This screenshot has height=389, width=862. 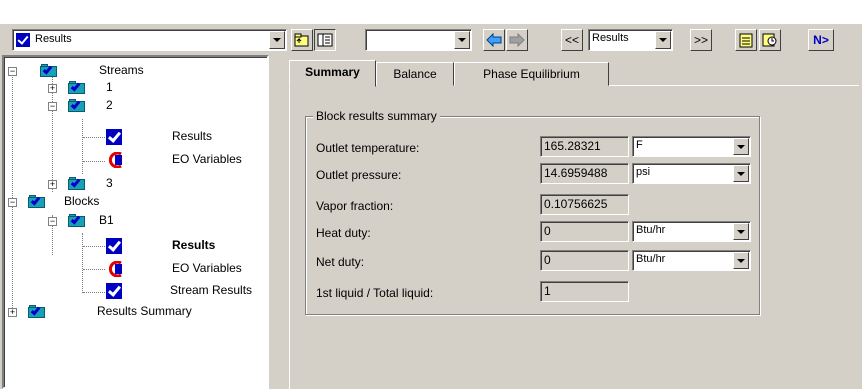 I want to click on nav-combo: Results, so click(x=630, y=40).